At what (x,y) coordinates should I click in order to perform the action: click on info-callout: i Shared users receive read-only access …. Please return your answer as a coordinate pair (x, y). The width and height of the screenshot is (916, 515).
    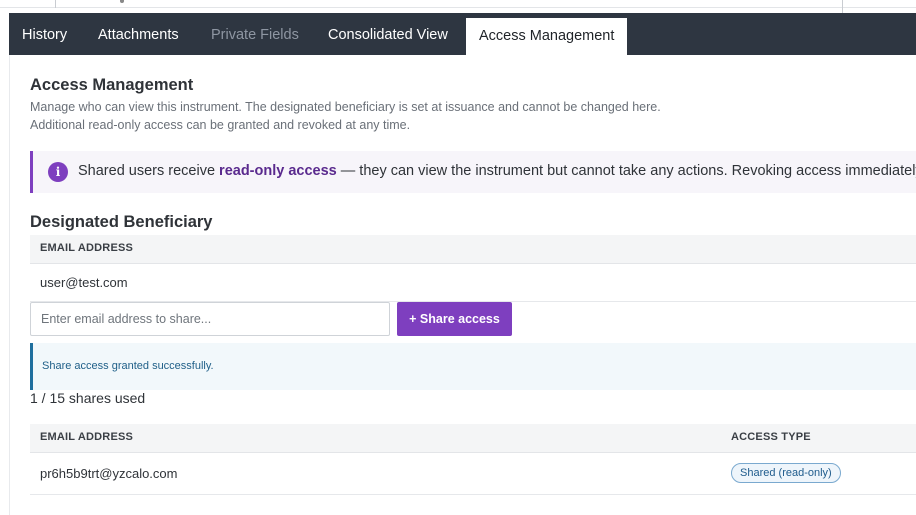
    Looking at the image, I should click on (473, 172).